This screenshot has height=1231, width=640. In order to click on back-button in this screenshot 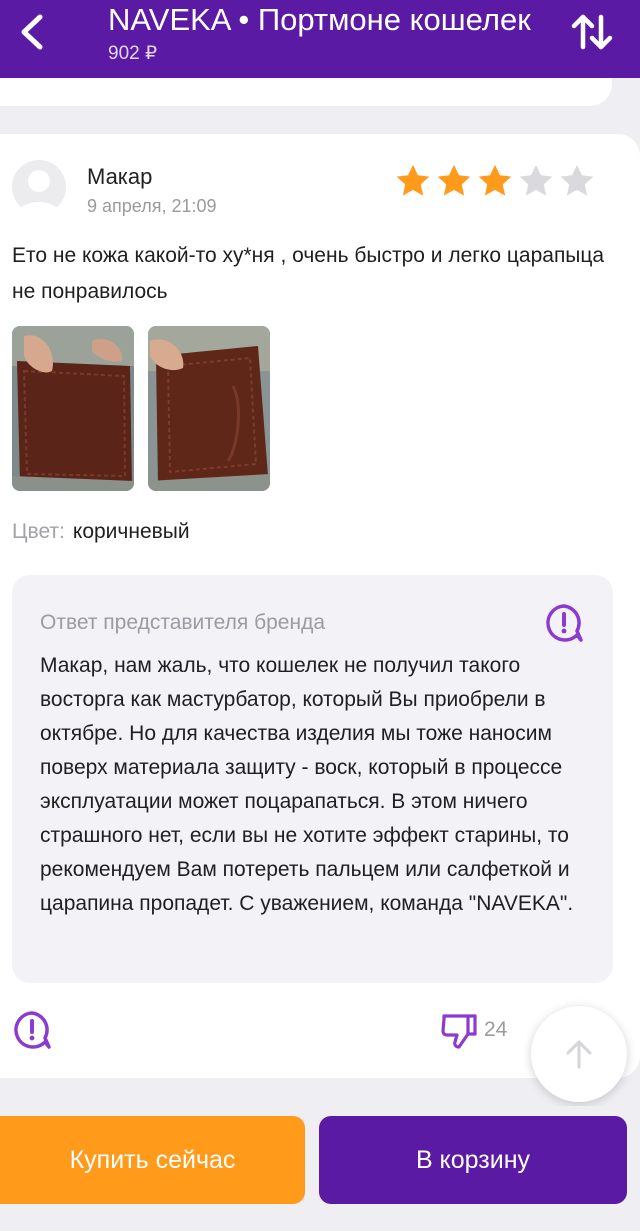, I will do `click(32, 32)`.